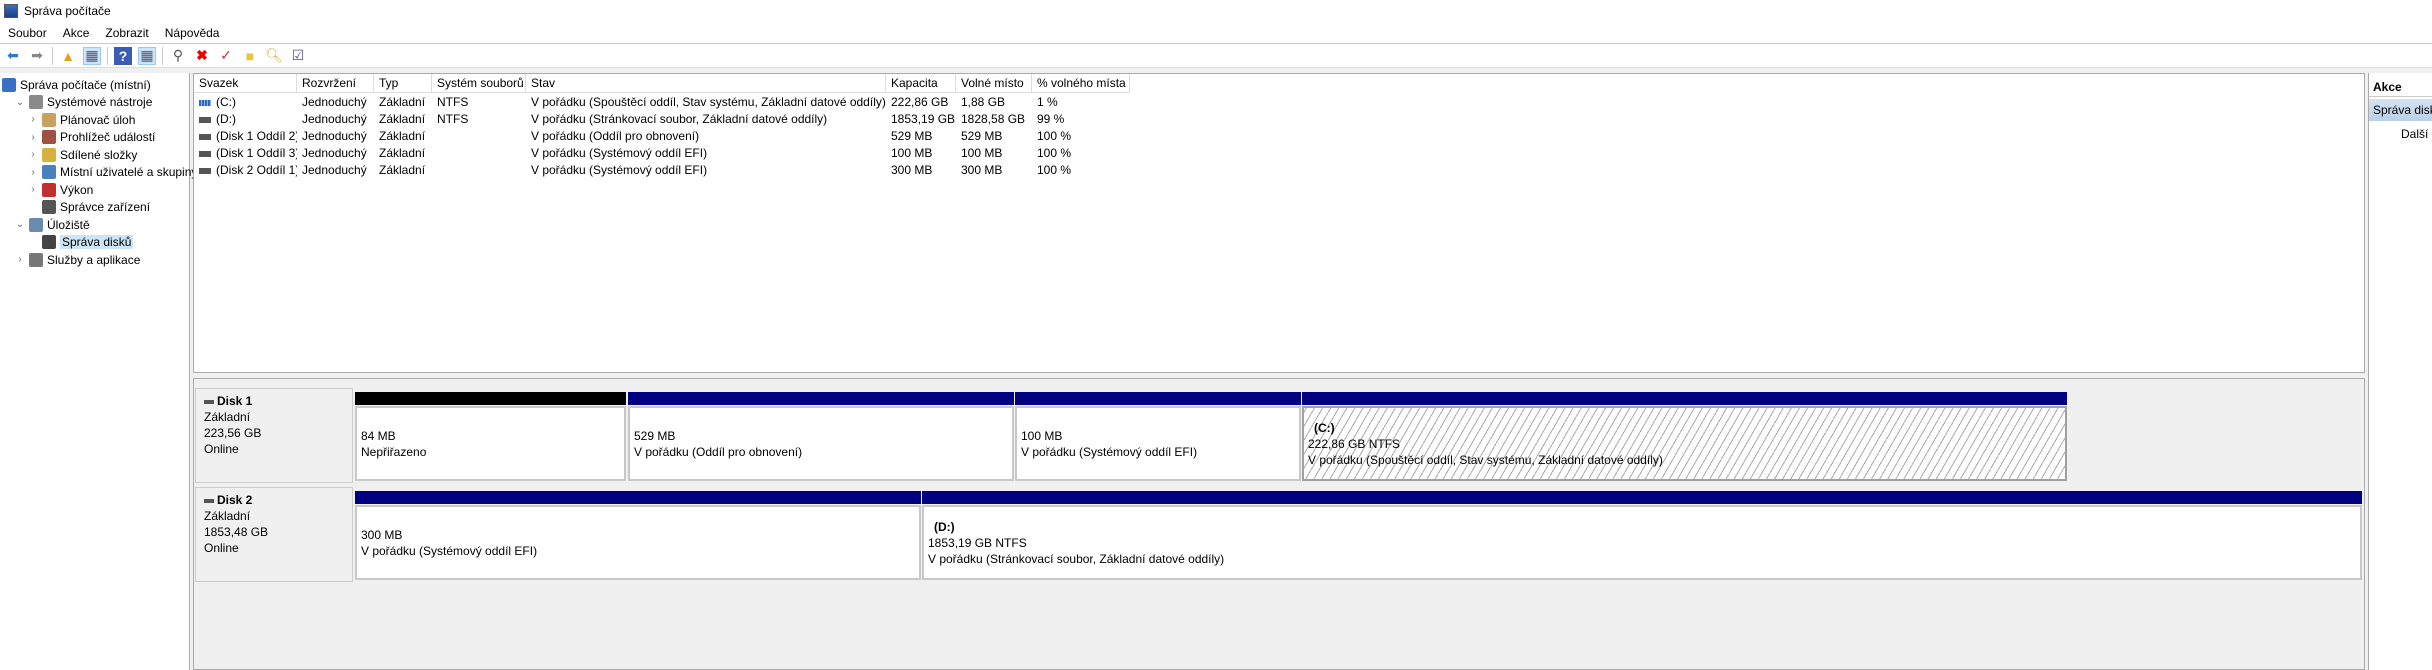 The image size is (2432, 670). I want to click on help-icon: ?, so click(123, 55).